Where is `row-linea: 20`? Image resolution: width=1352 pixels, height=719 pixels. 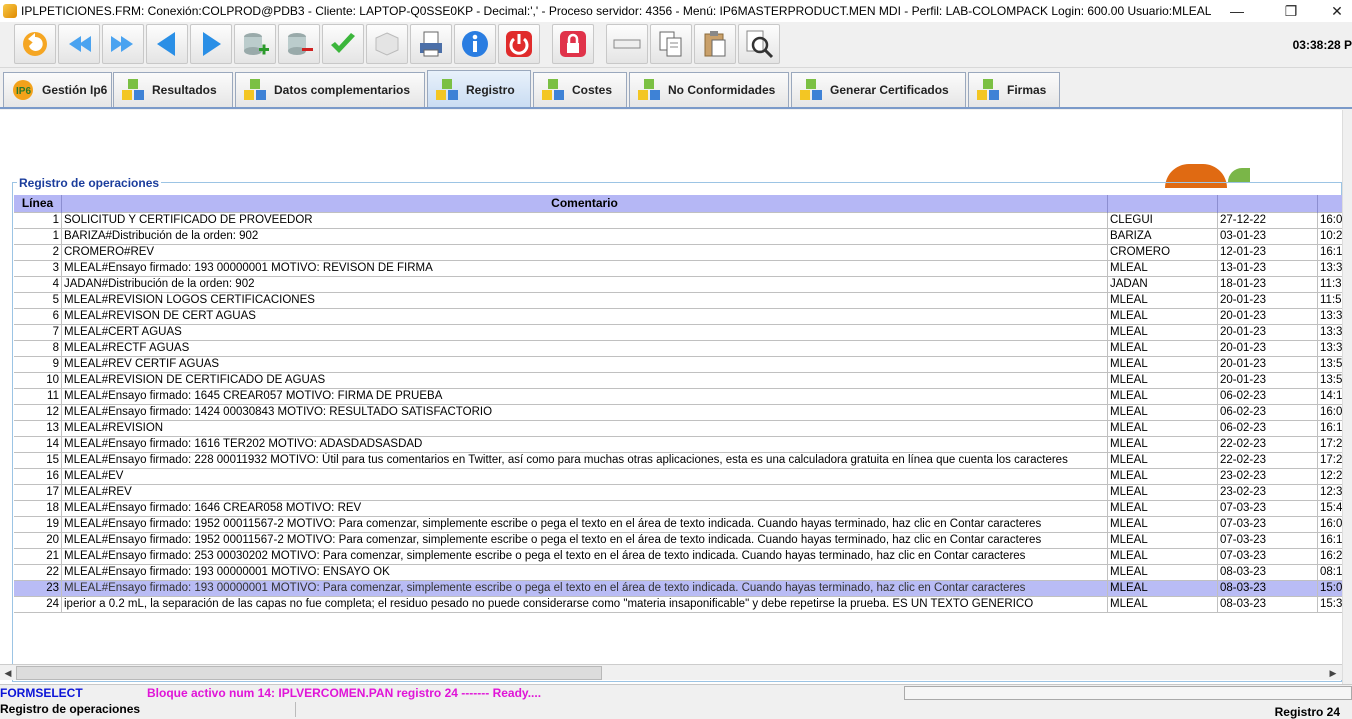 row-linea: 20 is located at coordinates (38, 541).